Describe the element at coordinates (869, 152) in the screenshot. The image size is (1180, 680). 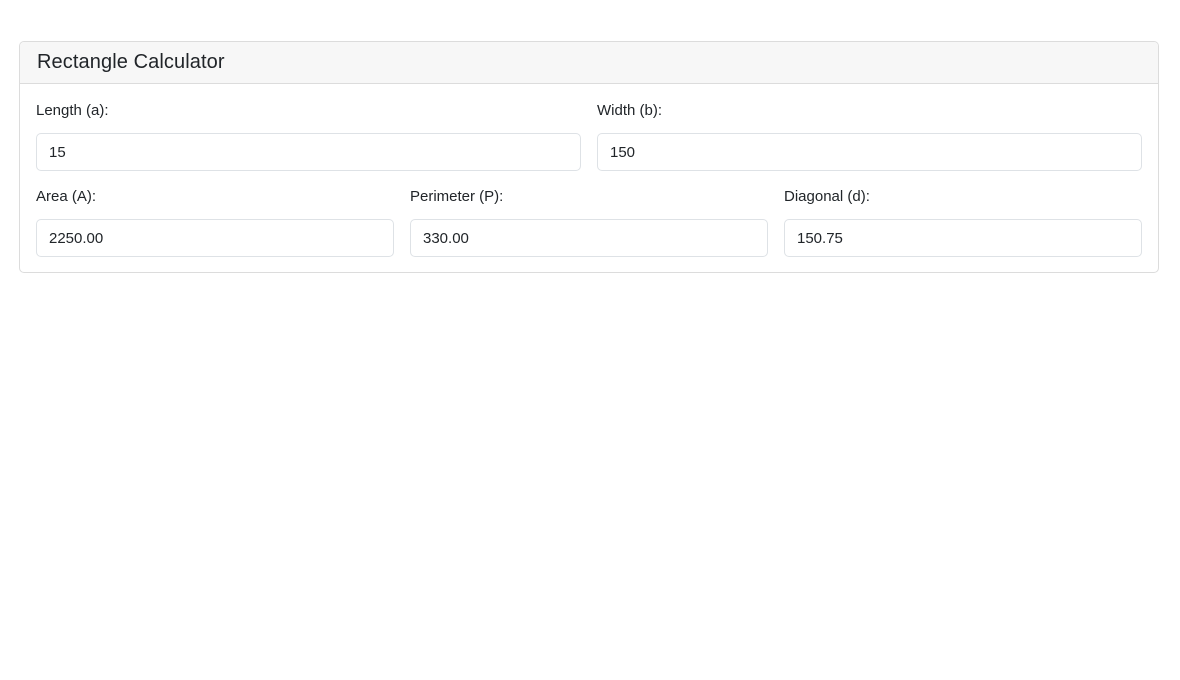
I see `width-input` at that location.